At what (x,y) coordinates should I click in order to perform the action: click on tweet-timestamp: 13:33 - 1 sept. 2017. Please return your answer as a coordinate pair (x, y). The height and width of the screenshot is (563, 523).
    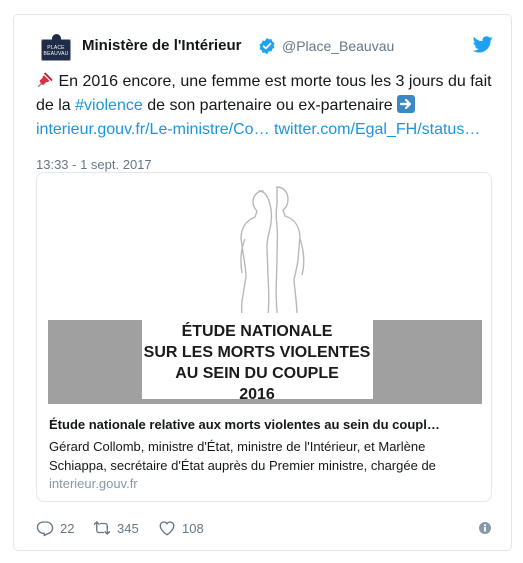
    Looking at the image, I should click on (94, 164).